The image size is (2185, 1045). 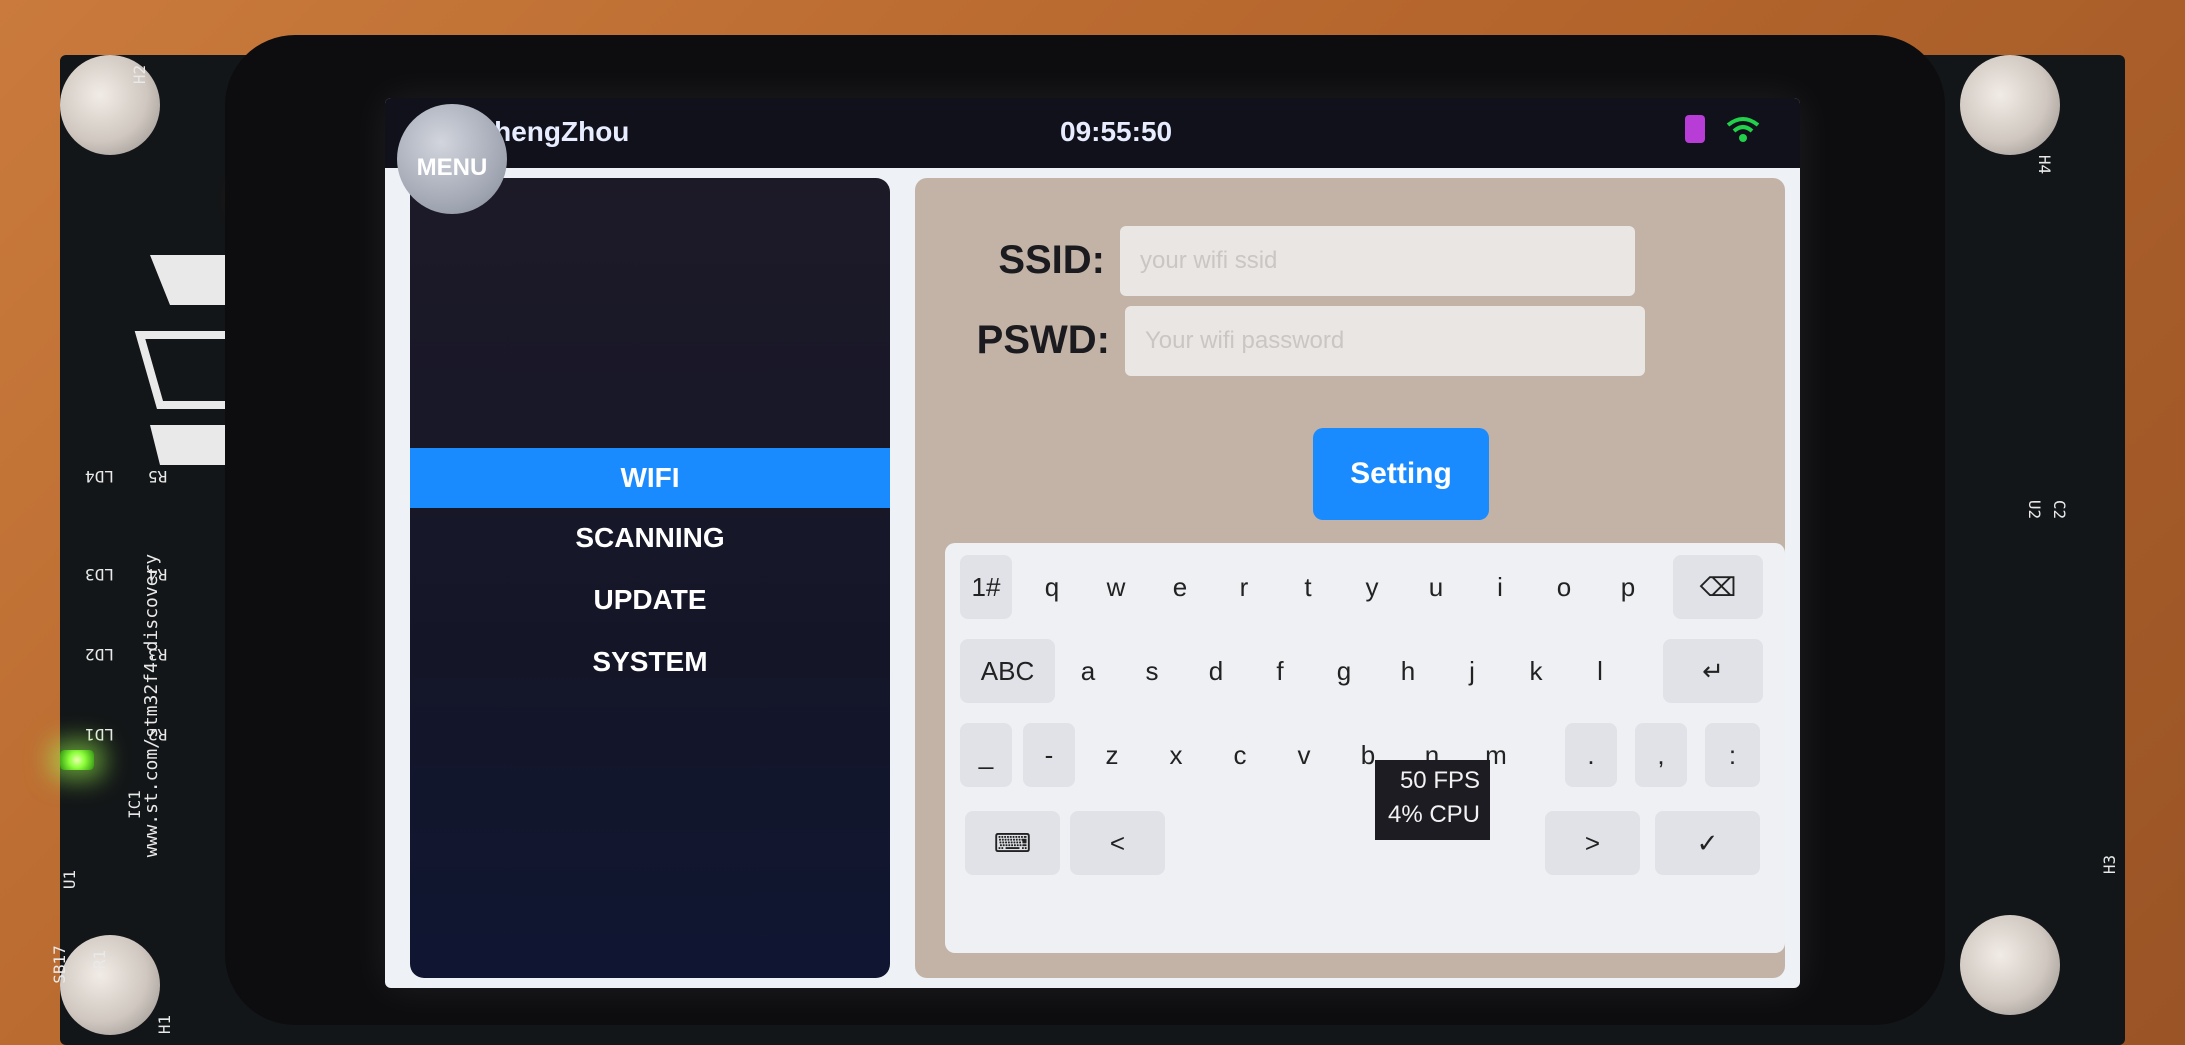 I want to click on silk-url: www.st.com/stm32f4-discovery, so click(x=152, y=705).